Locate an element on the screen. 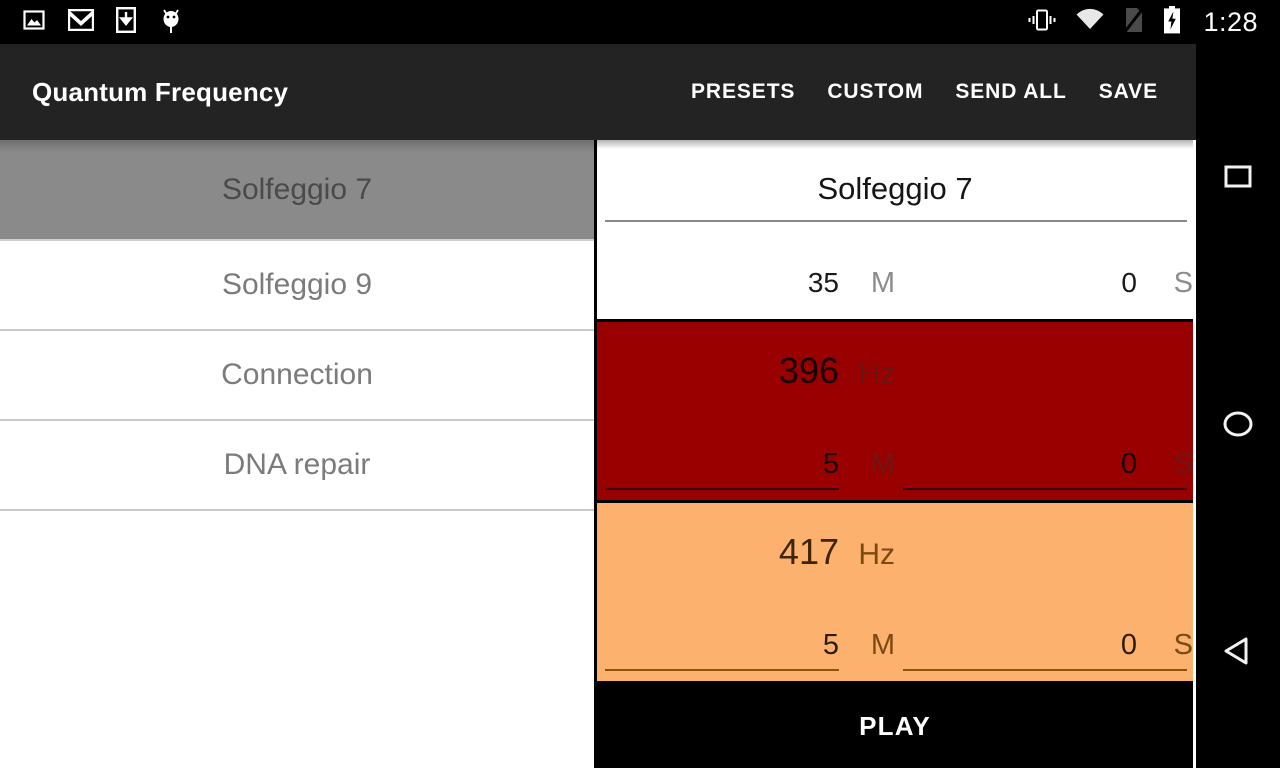 Image resolution: width=1280 pixels, height=768 pixels. play-button: PLAY is located at coordinates (895, 726).